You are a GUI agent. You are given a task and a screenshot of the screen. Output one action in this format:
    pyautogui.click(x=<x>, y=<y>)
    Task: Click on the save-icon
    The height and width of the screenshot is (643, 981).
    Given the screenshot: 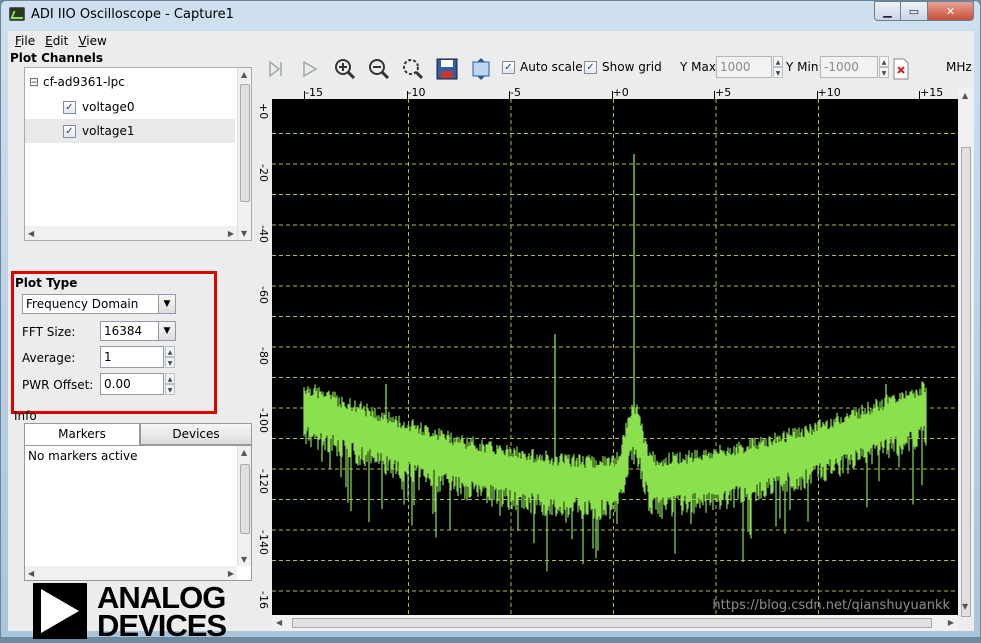 What is the action you would take?
    pyautogui.click(x=447, y=69)
    